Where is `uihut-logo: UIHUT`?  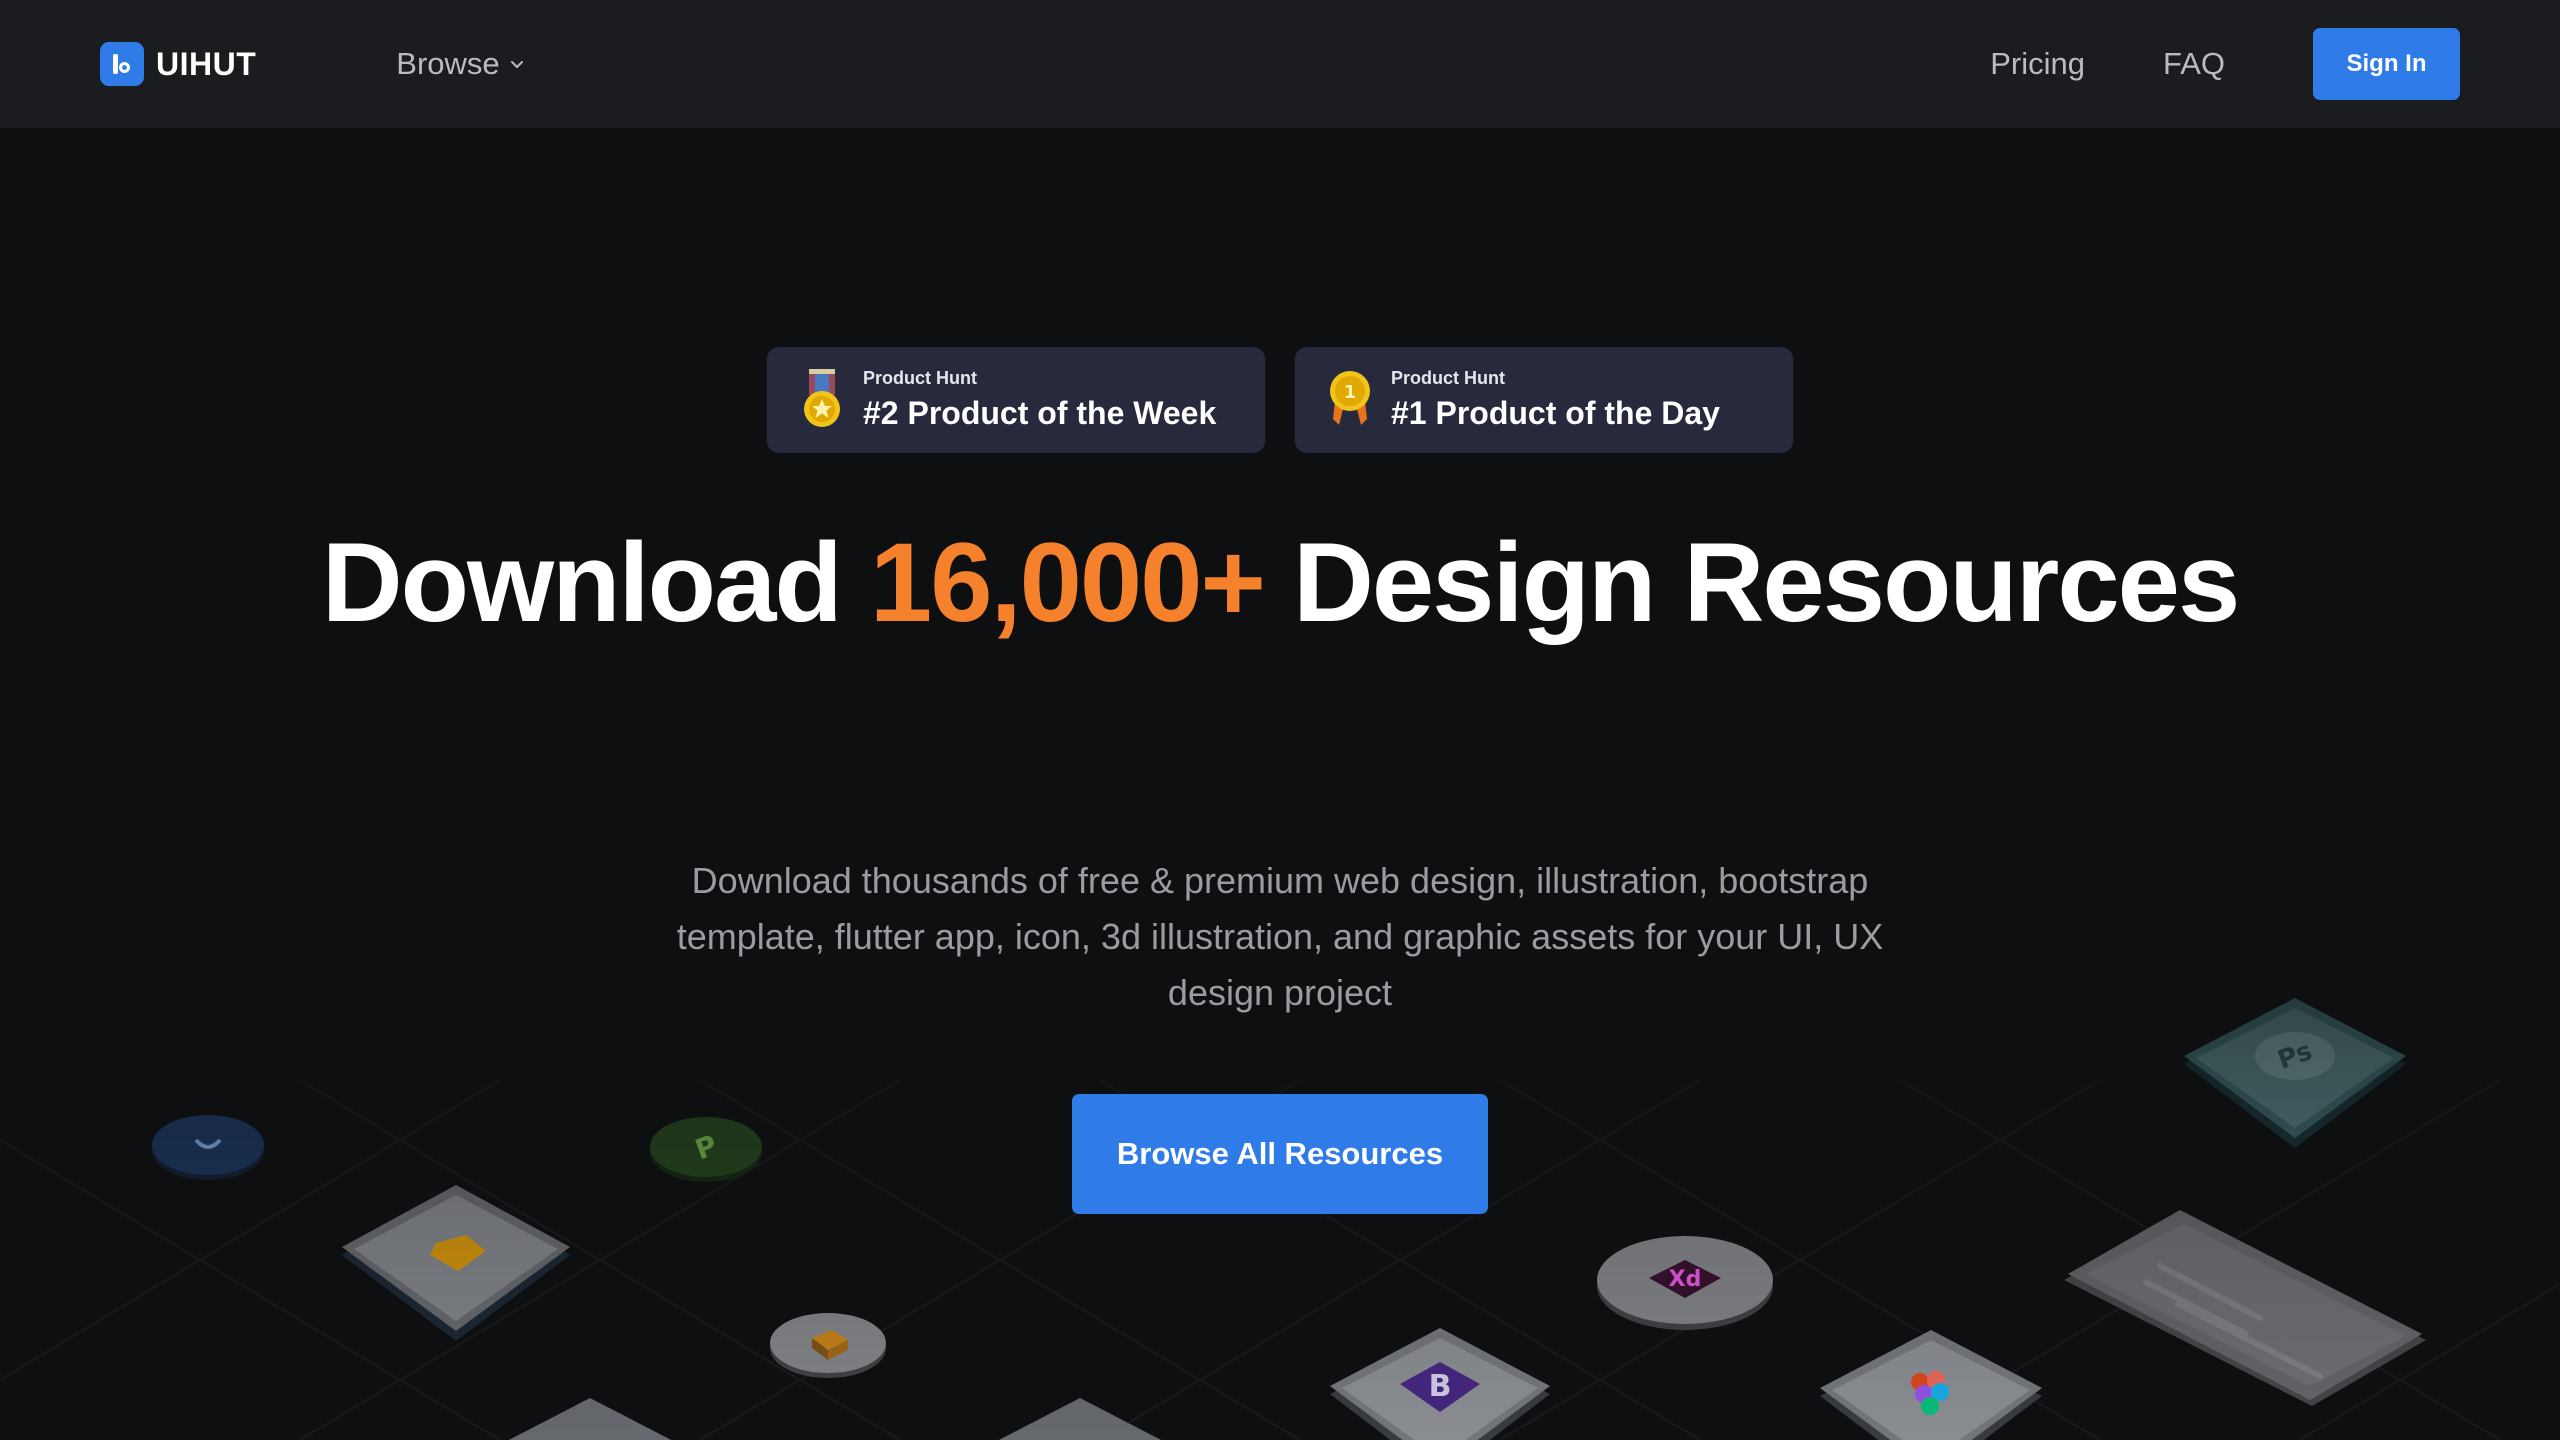
uihut-logo: UIHUT is located at coordinates (178, 64).